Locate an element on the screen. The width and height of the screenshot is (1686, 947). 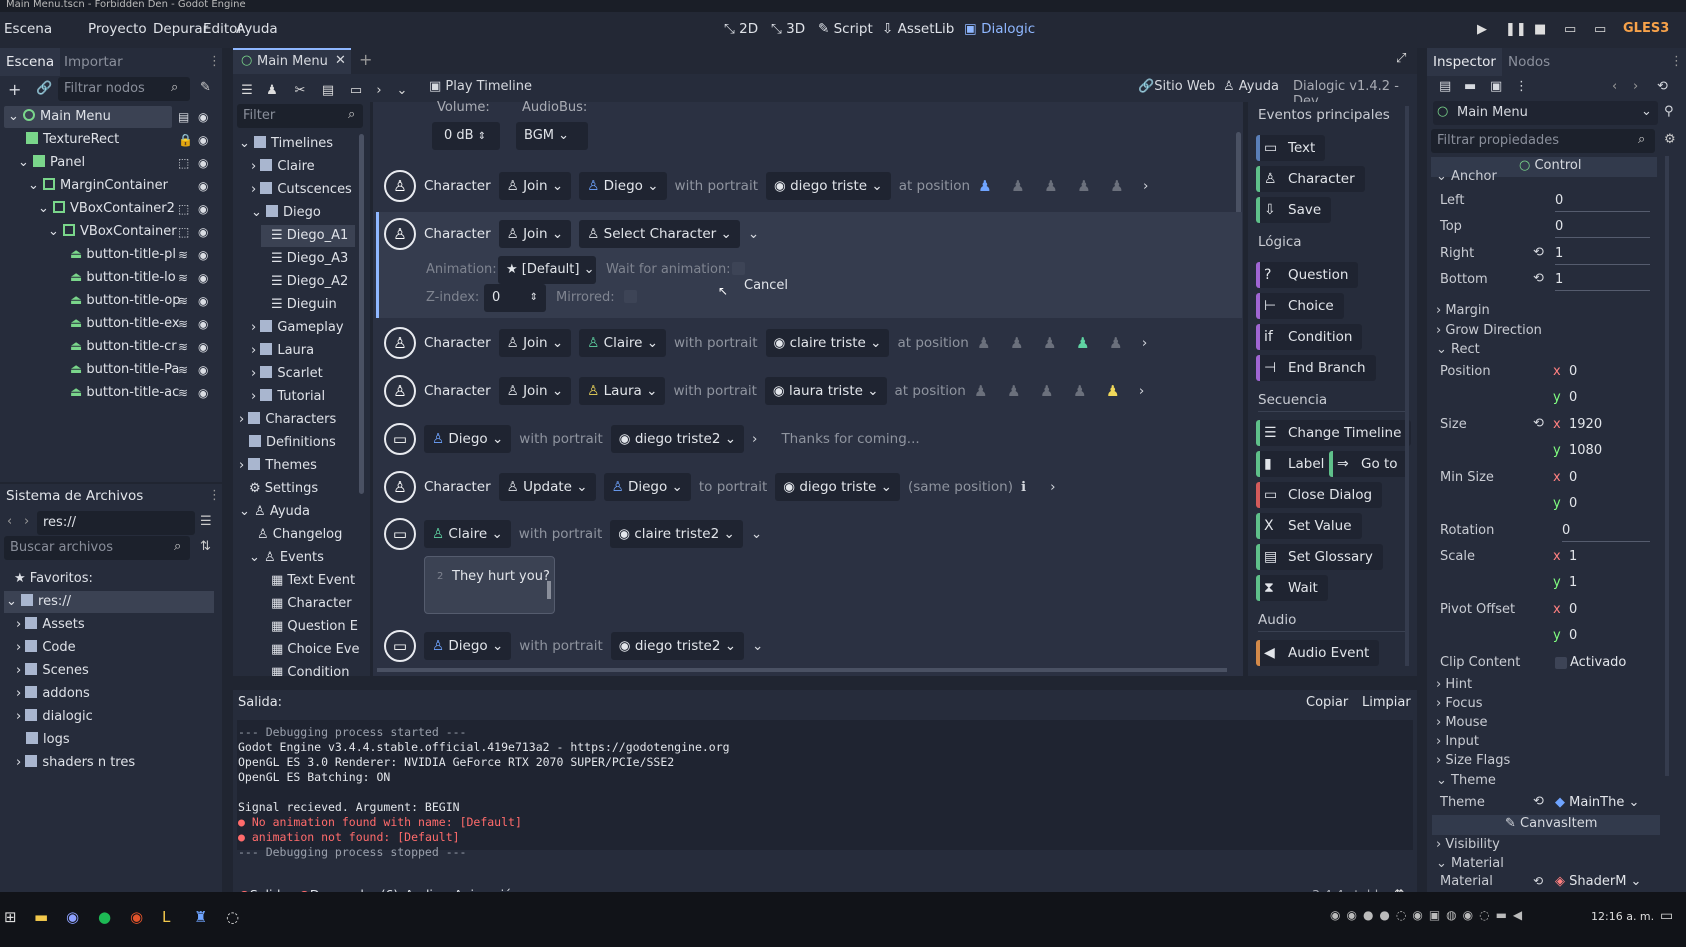
tree-diego-a2: ☰ Diego_A2 is located at coordinates (309, 282).